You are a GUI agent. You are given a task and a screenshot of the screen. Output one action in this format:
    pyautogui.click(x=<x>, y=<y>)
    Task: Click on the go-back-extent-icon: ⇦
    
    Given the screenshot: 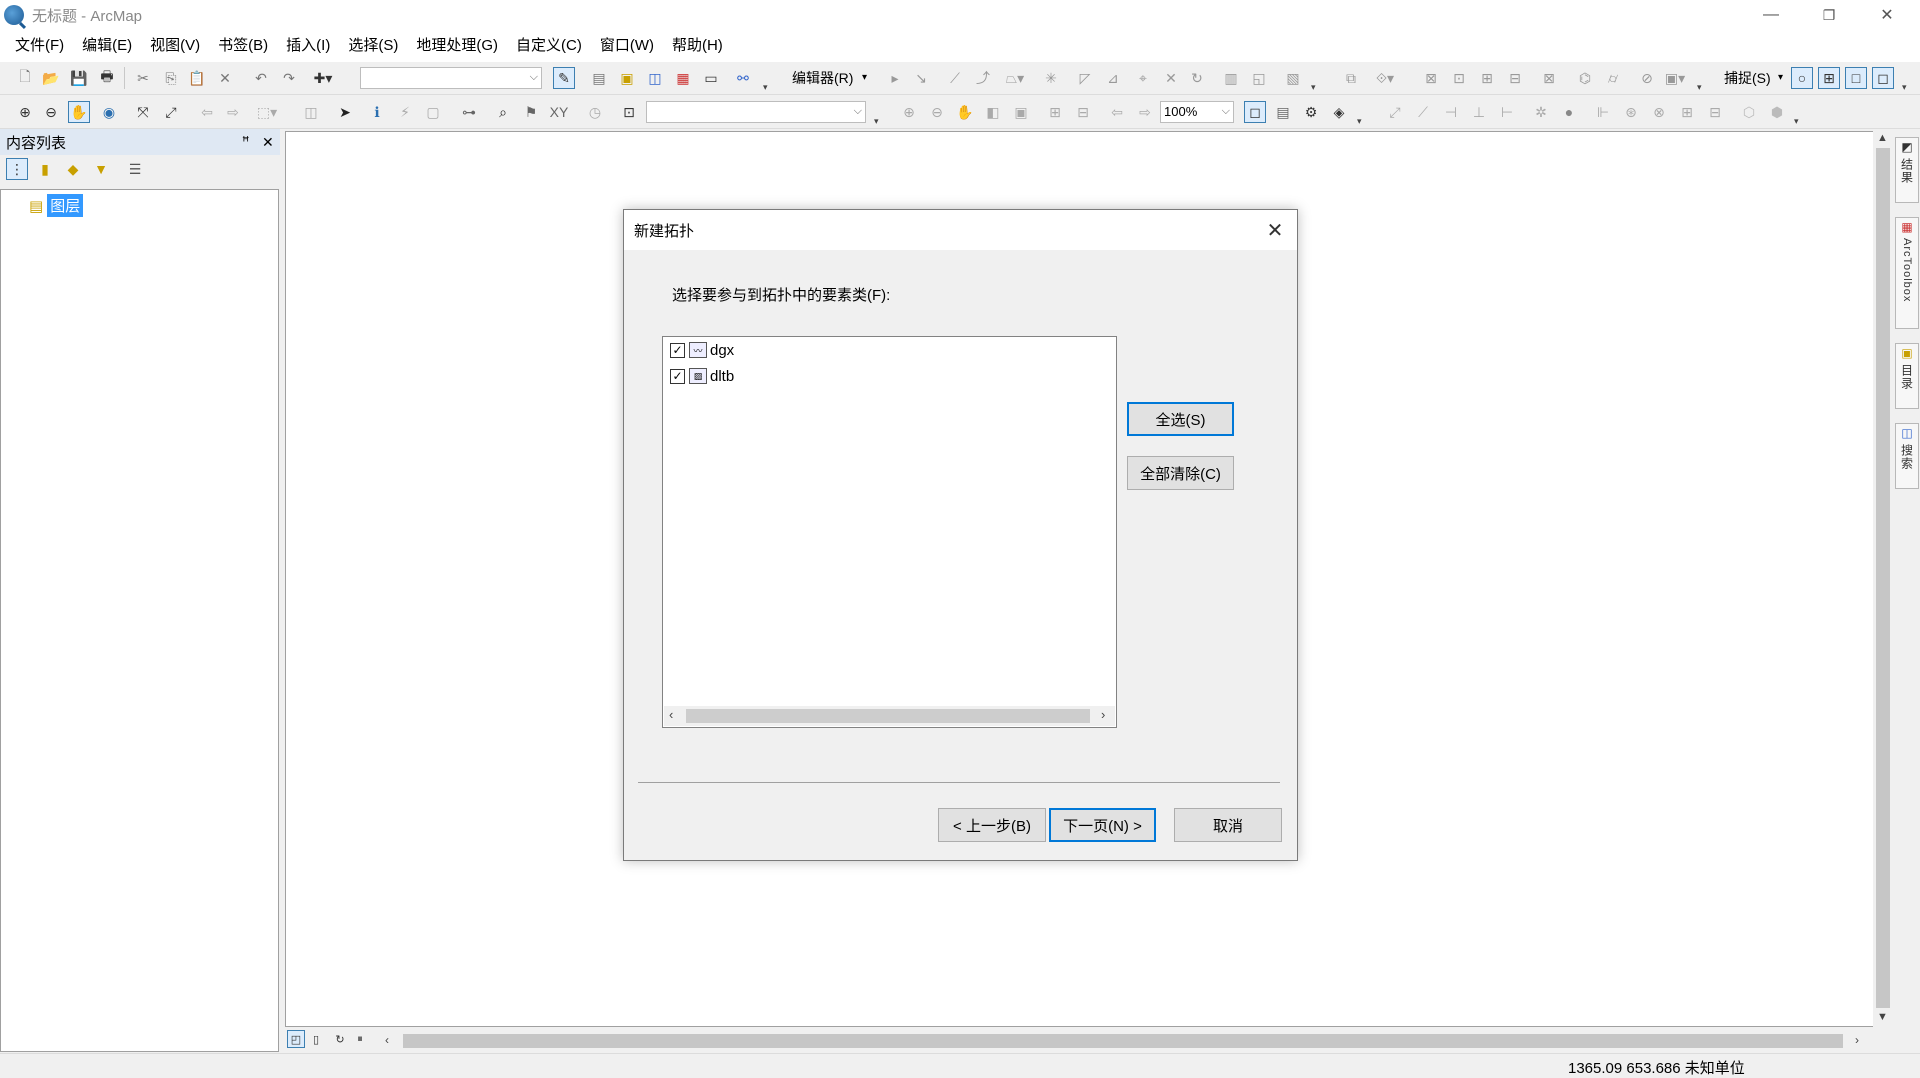 What is the action you would take?
    pyautogui.click(x=1117, y=112)
    